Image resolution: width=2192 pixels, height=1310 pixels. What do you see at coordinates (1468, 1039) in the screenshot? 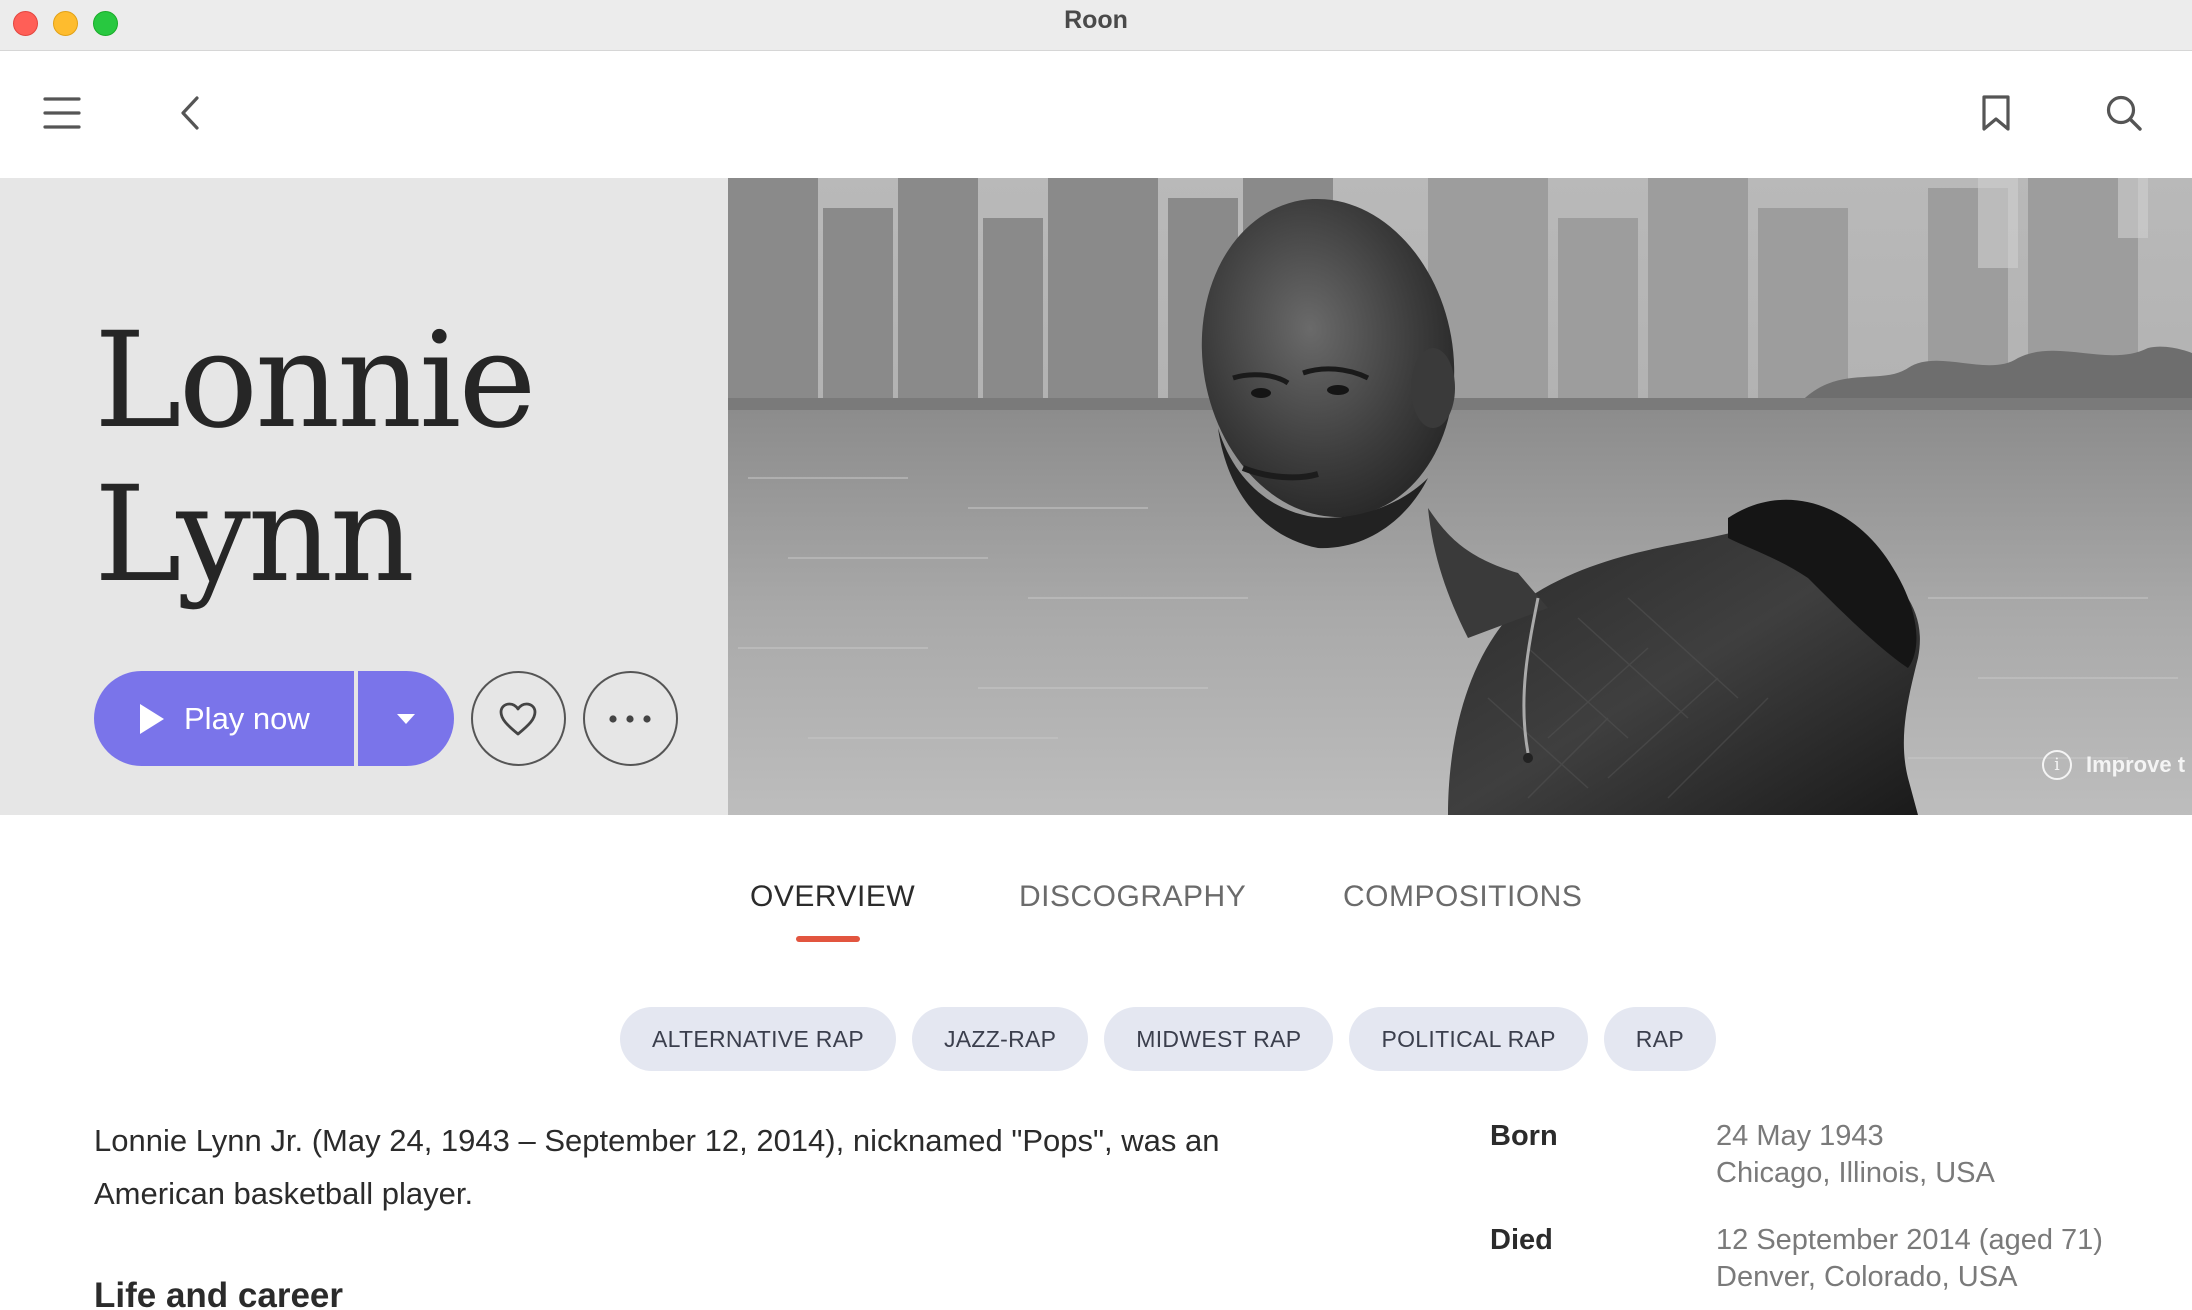
I see `genre-chip-political-rap: POLITICAL RAP` at bounding box center [1468, 1039].